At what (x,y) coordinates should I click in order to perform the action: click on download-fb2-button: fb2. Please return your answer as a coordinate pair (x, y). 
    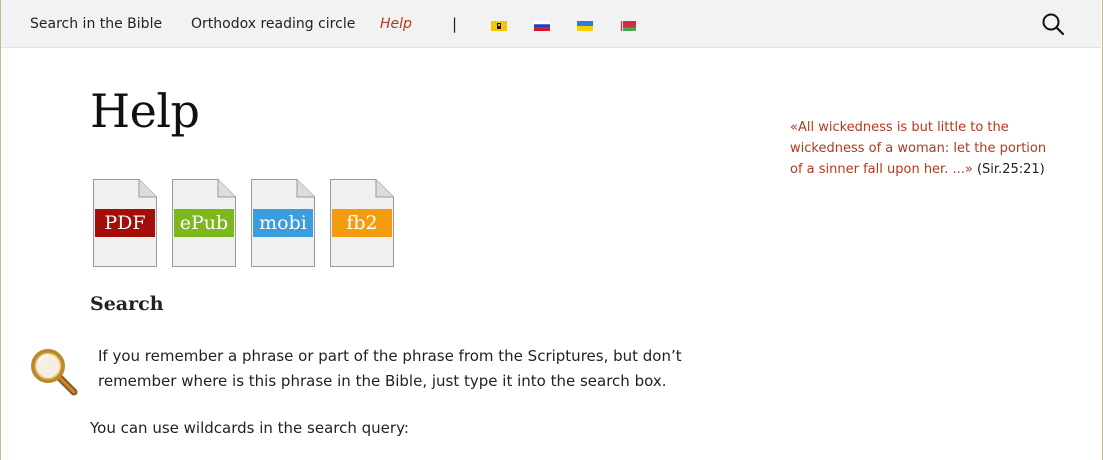
    Looking at the image, I should click on (362, 223).